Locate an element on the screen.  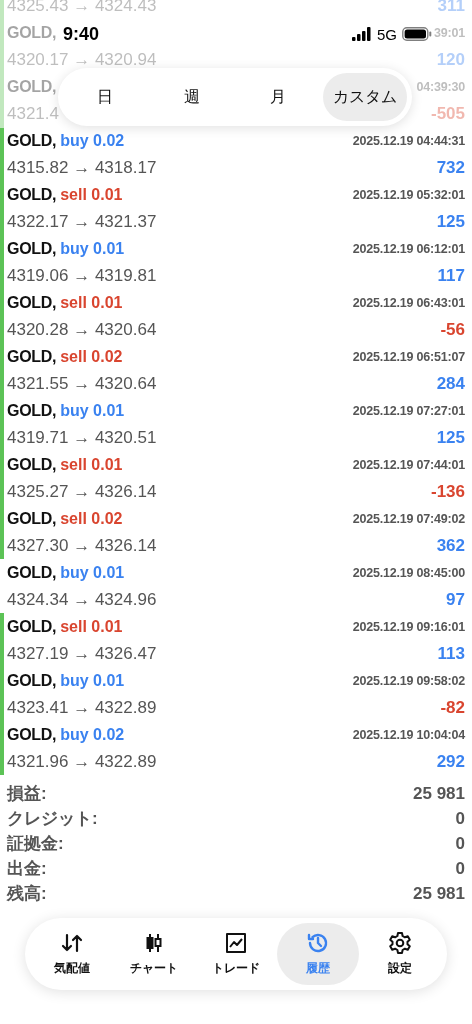
profit-value: 113 is located at coordinates (451, 653).